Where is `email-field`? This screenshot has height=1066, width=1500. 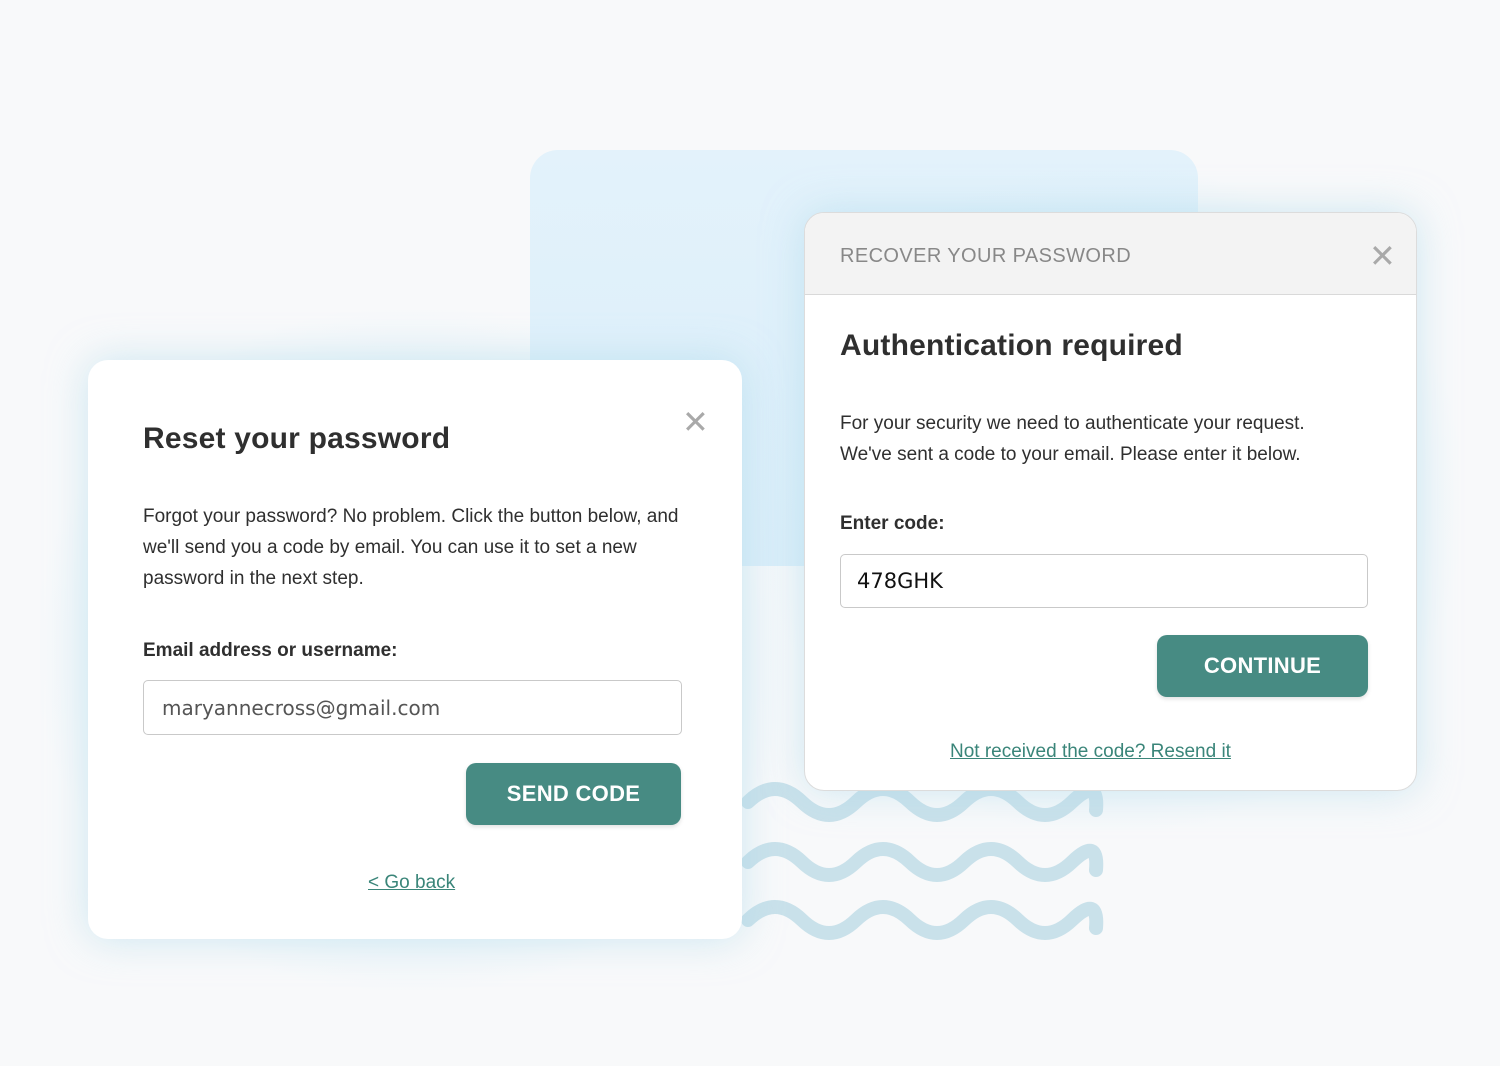
email-field is located at coordinates (412, 707).